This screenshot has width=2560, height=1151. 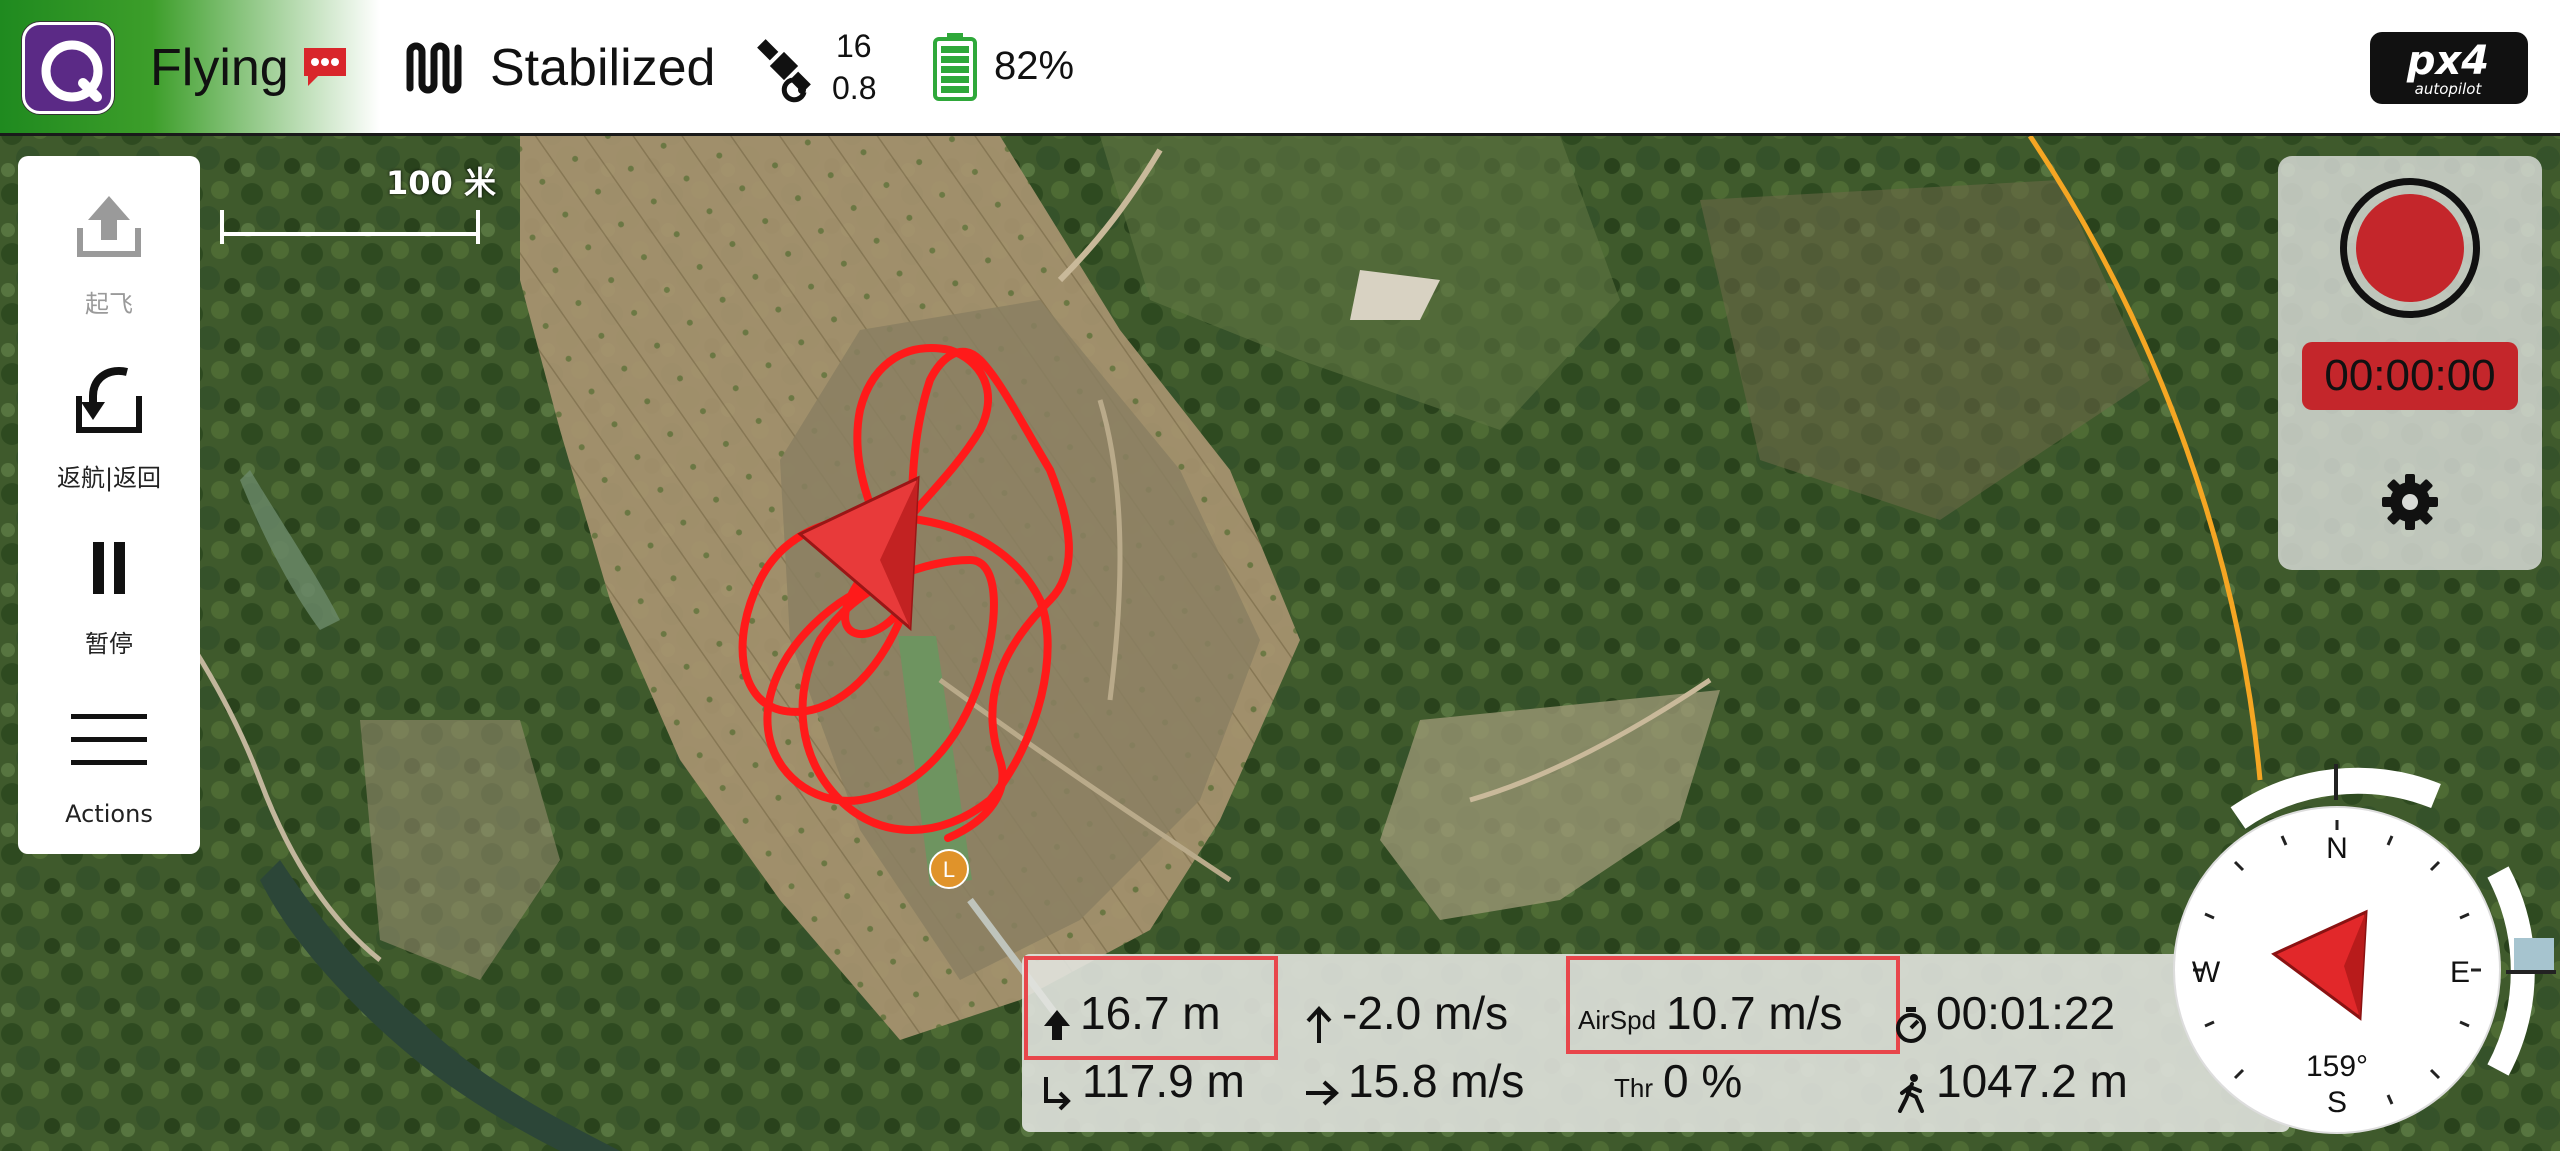 What do you see at coordinates (1710, 1013) in the screenshot?
I see `airspeed-value: AirSpd 10.7 m/s` at bounding box center [1710, 1013].